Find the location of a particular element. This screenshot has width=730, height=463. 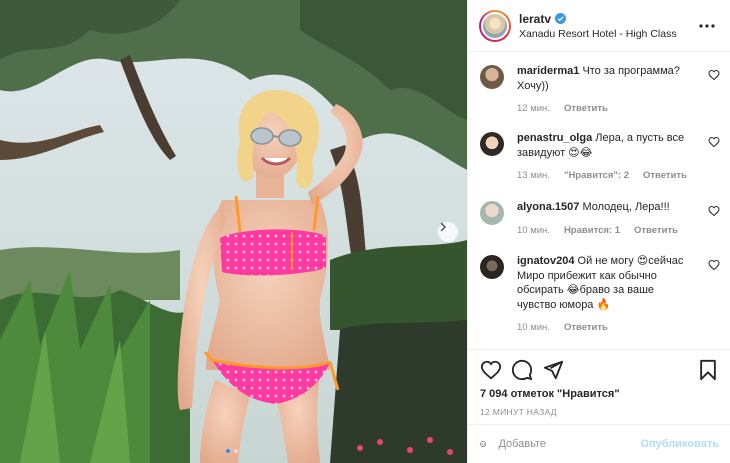

carousel-dot is located at coordinates (236, 451).